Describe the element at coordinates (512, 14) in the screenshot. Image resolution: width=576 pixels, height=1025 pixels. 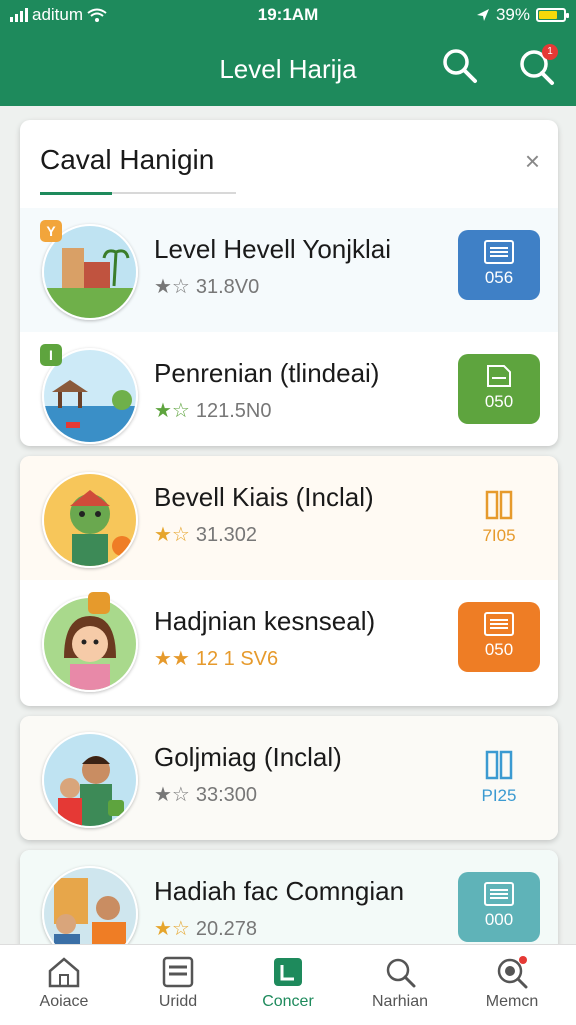
I see `battery-percent: 39%` at that location.